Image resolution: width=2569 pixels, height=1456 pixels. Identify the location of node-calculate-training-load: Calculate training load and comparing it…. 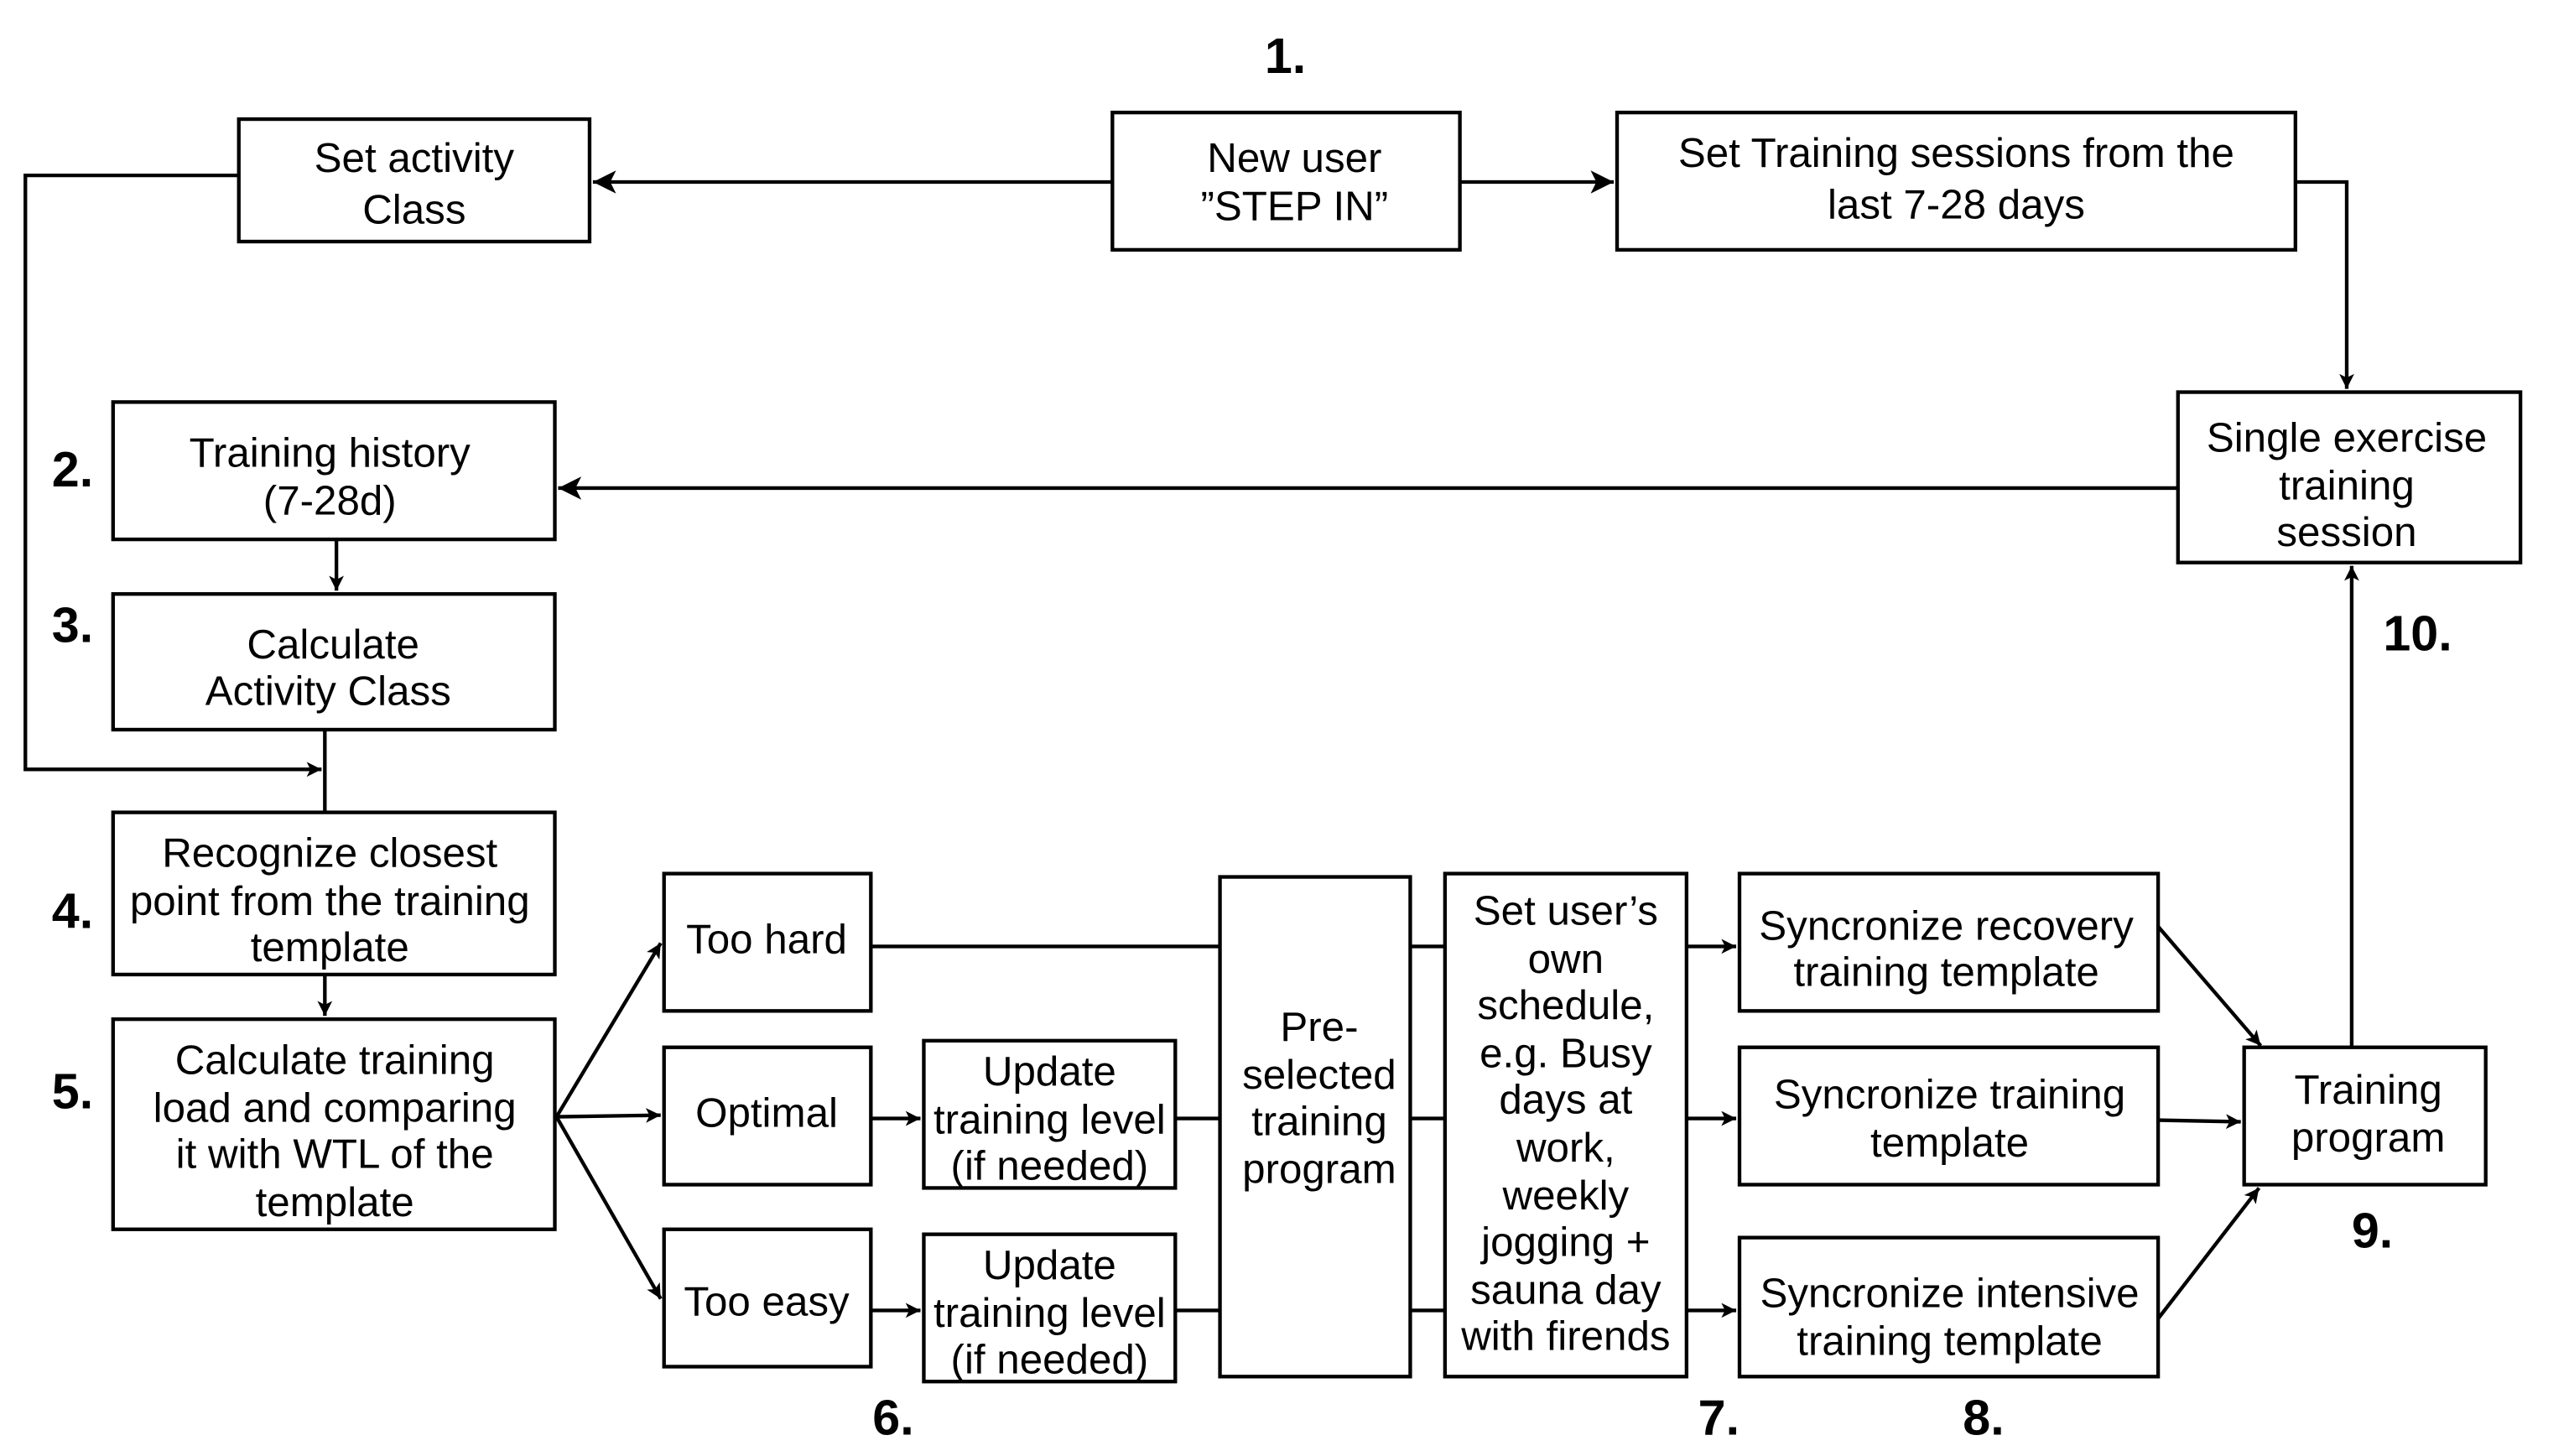
(334, 1124).